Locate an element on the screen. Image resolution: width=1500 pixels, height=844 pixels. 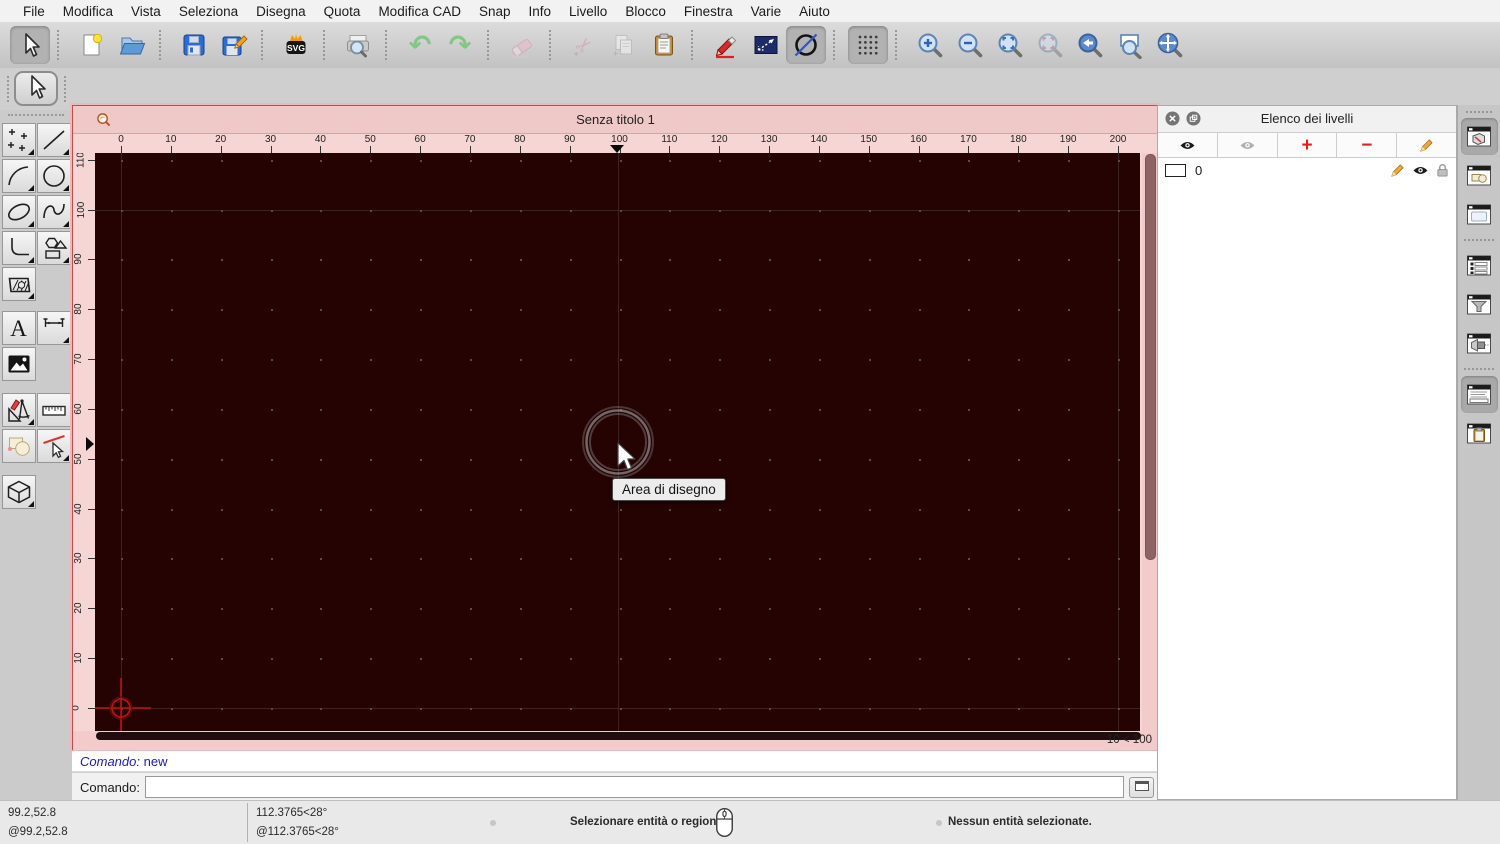
auto-zoom-button is located at coordinates (1010, 45).